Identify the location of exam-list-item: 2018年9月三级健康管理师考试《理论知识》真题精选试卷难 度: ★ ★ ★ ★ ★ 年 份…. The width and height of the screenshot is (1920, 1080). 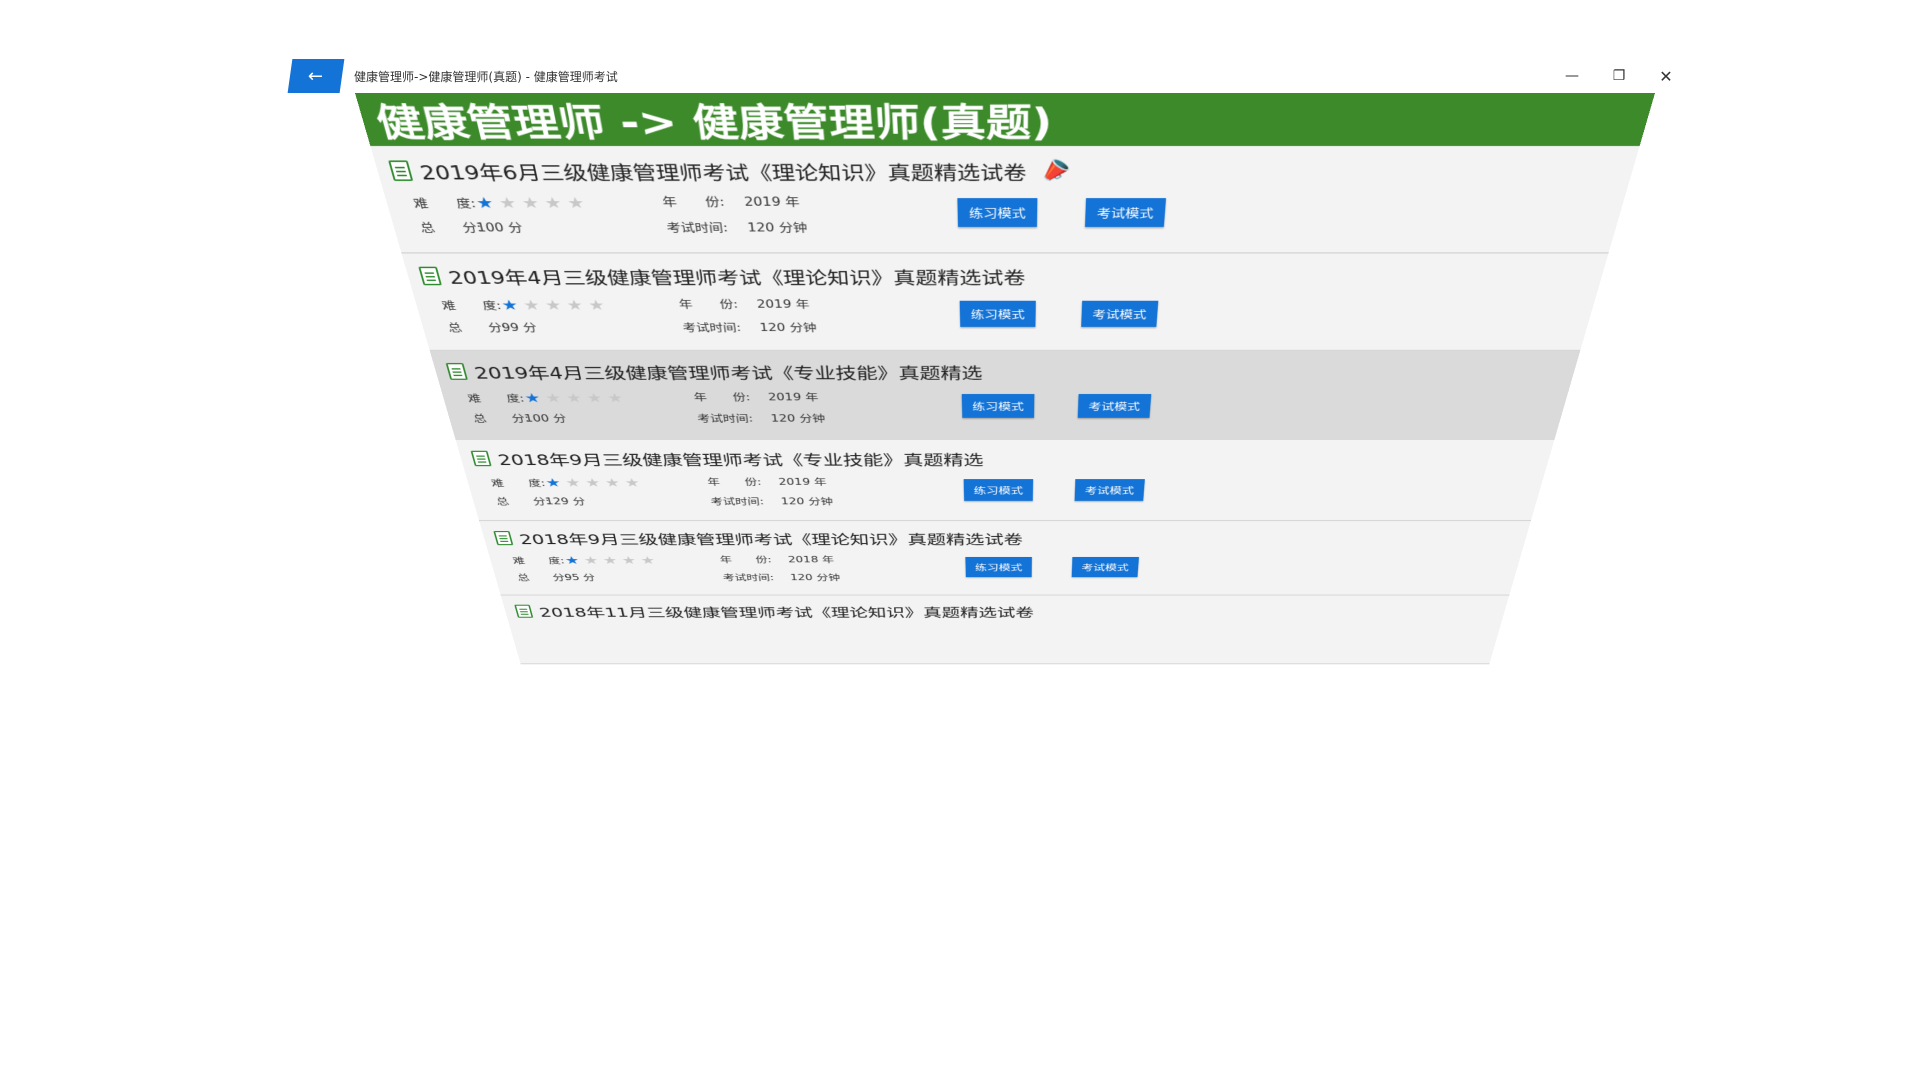
(1005, 558).